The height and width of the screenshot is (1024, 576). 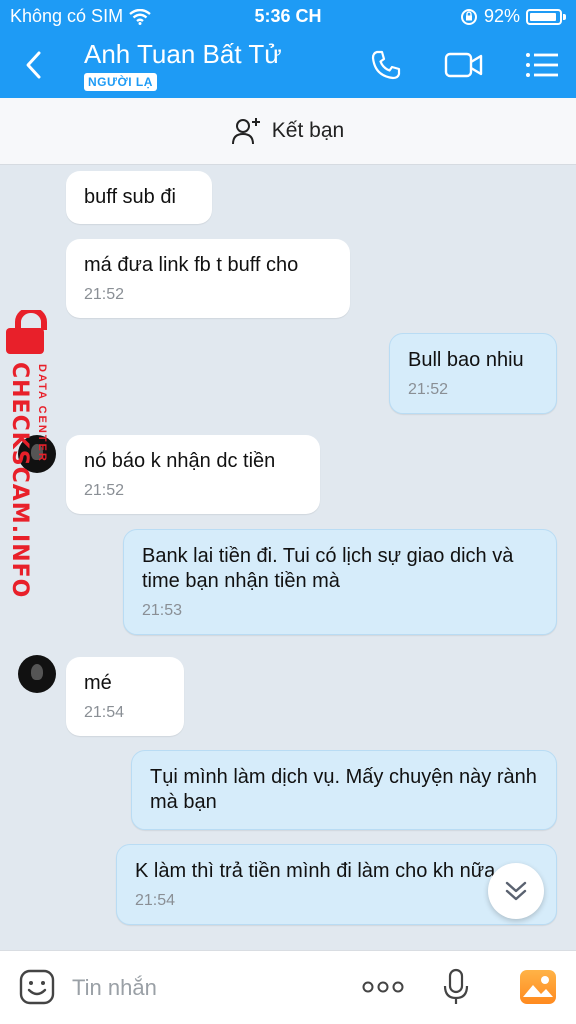 What do you see at coordinates (42, 413) in the screenshot?
I see `watermark-subtext: DATA CENTER` at bounding box center [42, 413].